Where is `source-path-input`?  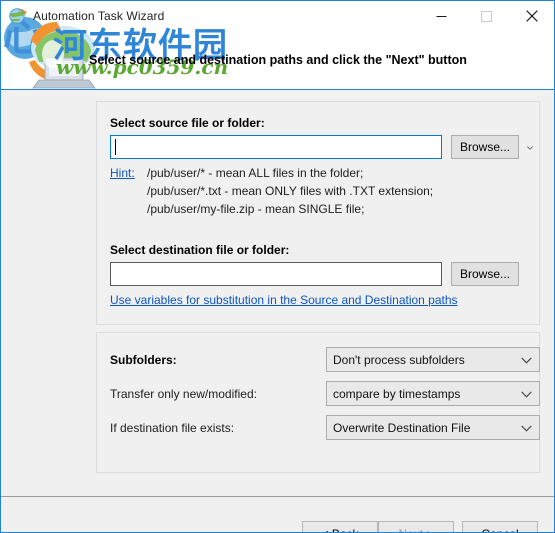 source-path-input is located at coordinates (276, 147).